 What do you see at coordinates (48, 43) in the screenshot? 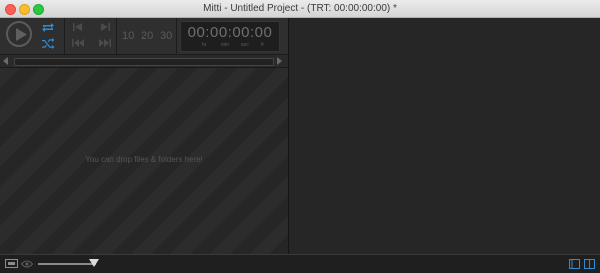
I see `shuffle-icon` at bounding box center [48, 43].